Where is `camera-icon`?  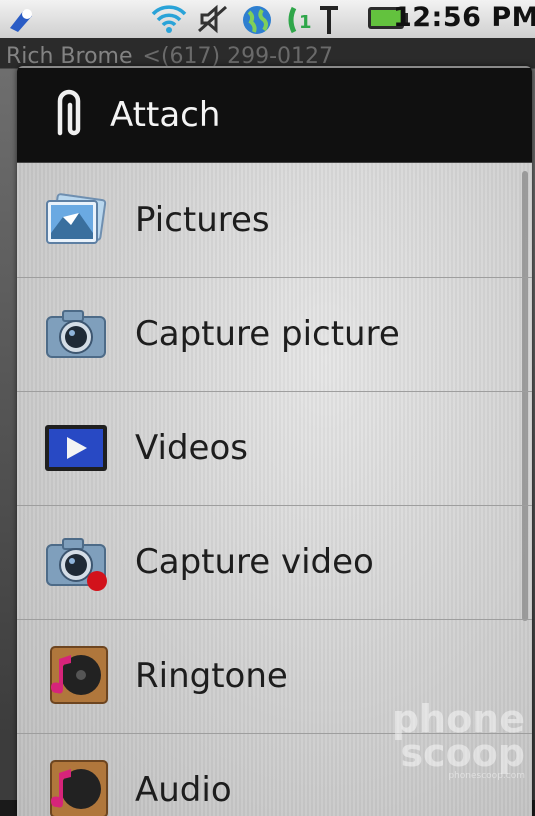 camera-icon is located at coordinates (76, 334).